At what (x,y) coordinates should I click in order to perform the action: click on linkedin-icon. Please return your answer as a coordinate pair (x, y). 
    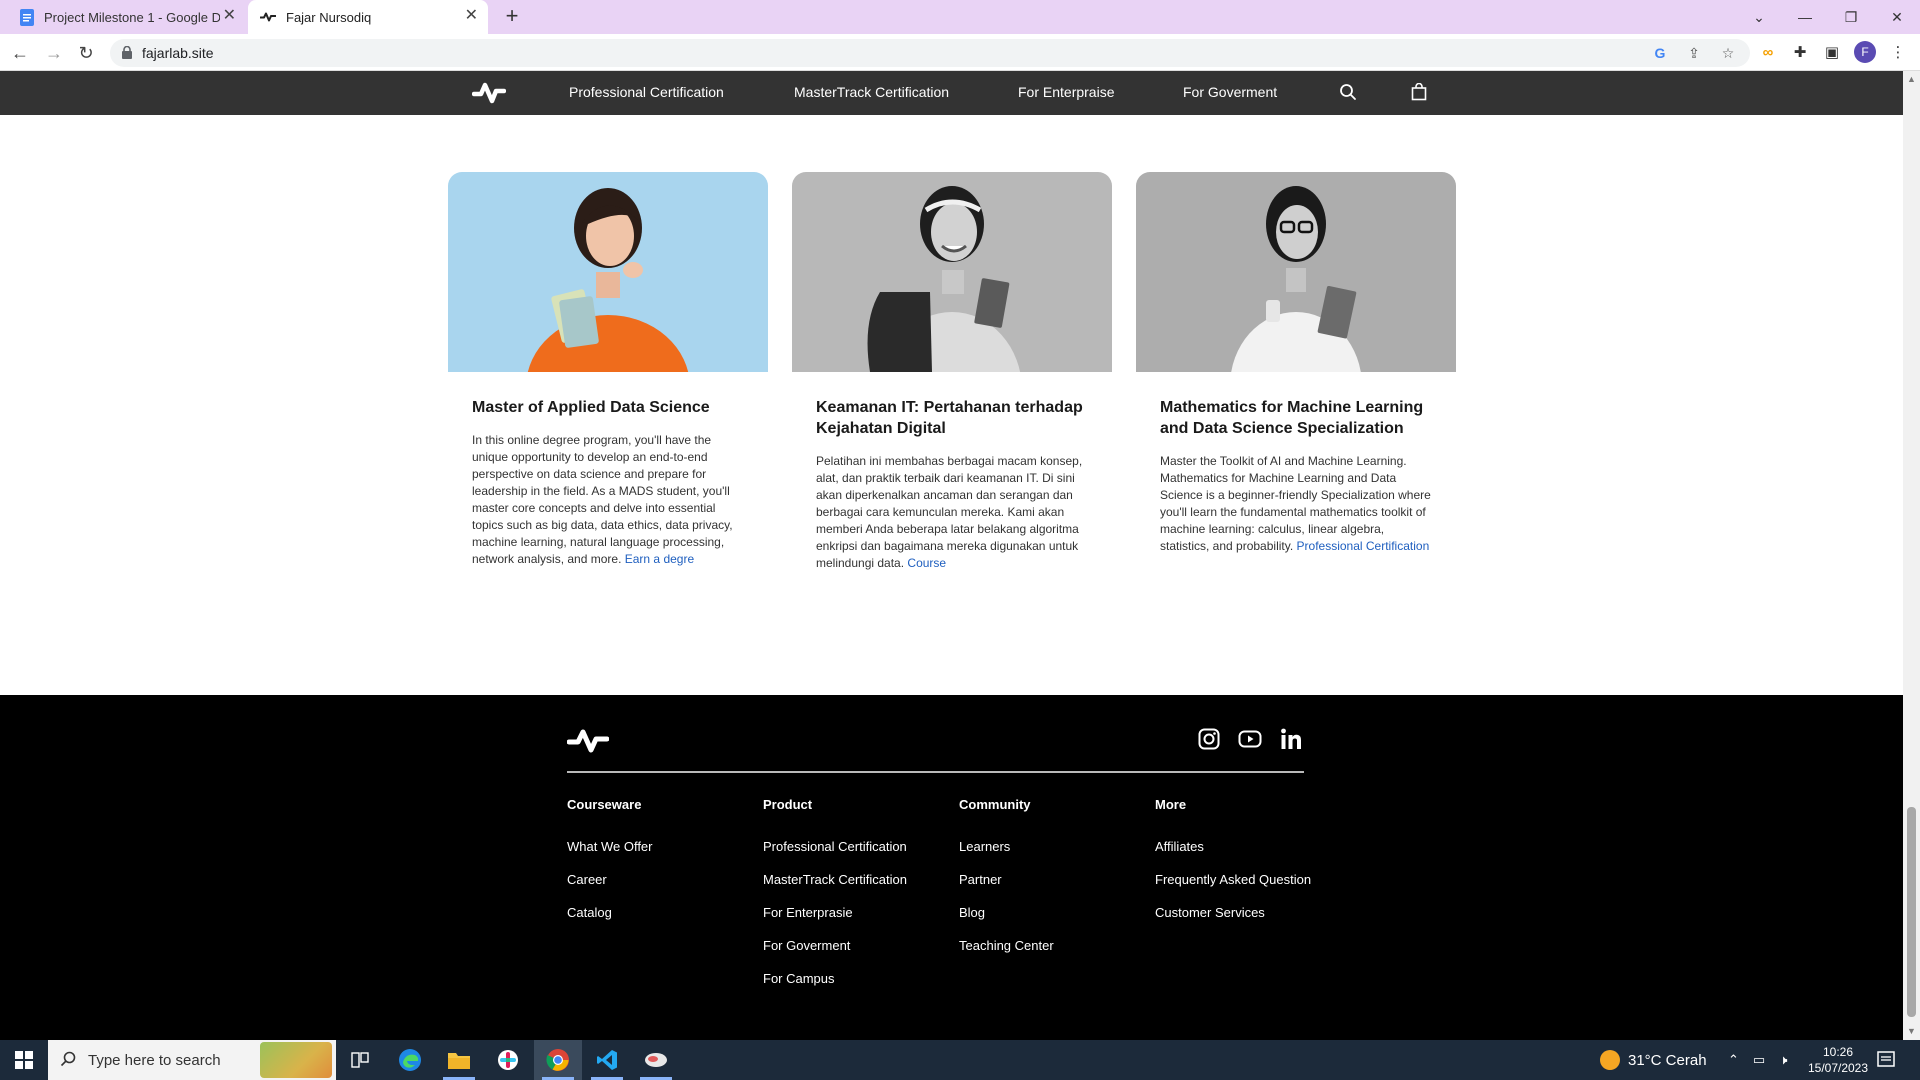
    Looking at the image, I should click on (1291, 739).